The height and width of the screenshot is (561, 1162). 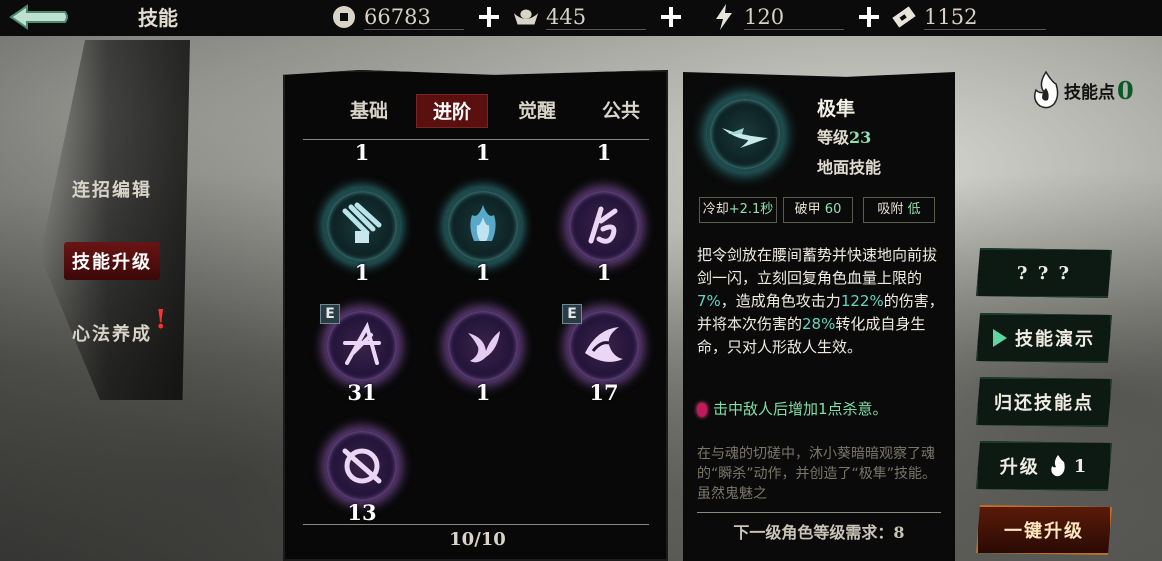 What do you see at coordinates (537, 111) in the screenshot?
I see `tab-awaken: 觉醒` at bounding box center [537, 111].